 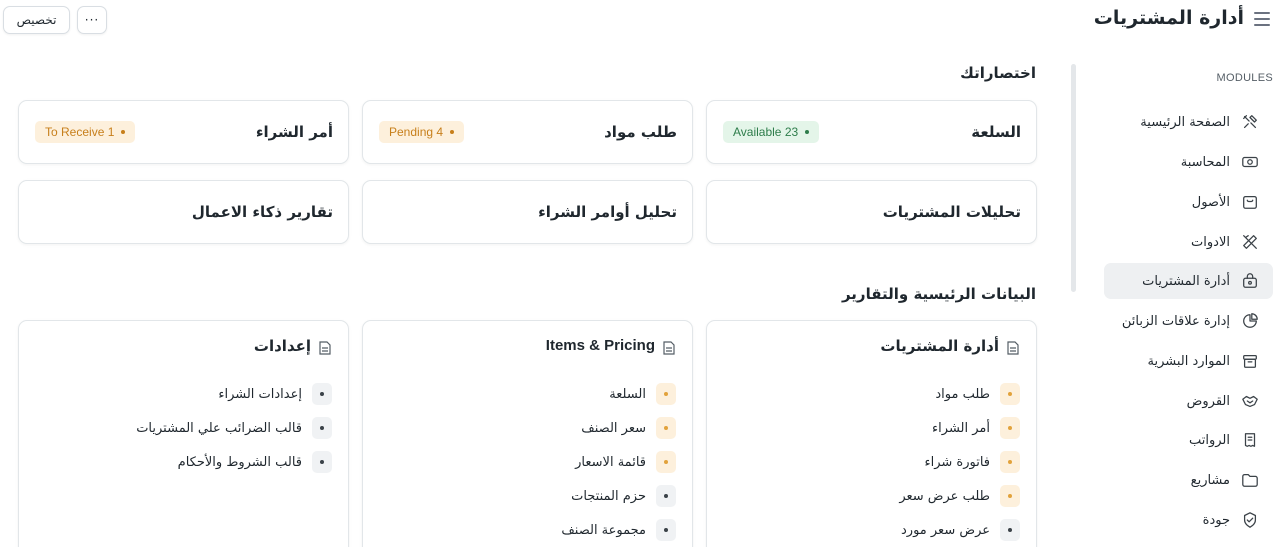 What do you see at coordinates (939, 346) in the screenshot?
I see `report-card-title: أدارة المشتريات` at bounding box center [939, 346].